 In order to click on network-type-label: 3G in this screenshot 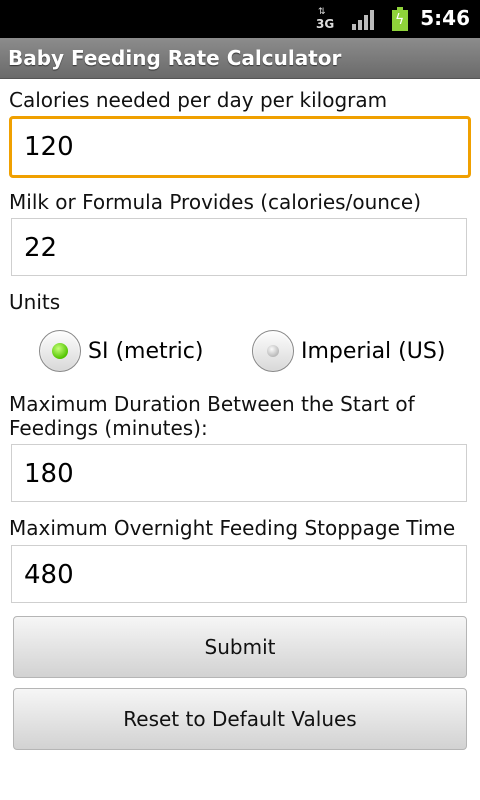, I will do `click(325, 24)`.